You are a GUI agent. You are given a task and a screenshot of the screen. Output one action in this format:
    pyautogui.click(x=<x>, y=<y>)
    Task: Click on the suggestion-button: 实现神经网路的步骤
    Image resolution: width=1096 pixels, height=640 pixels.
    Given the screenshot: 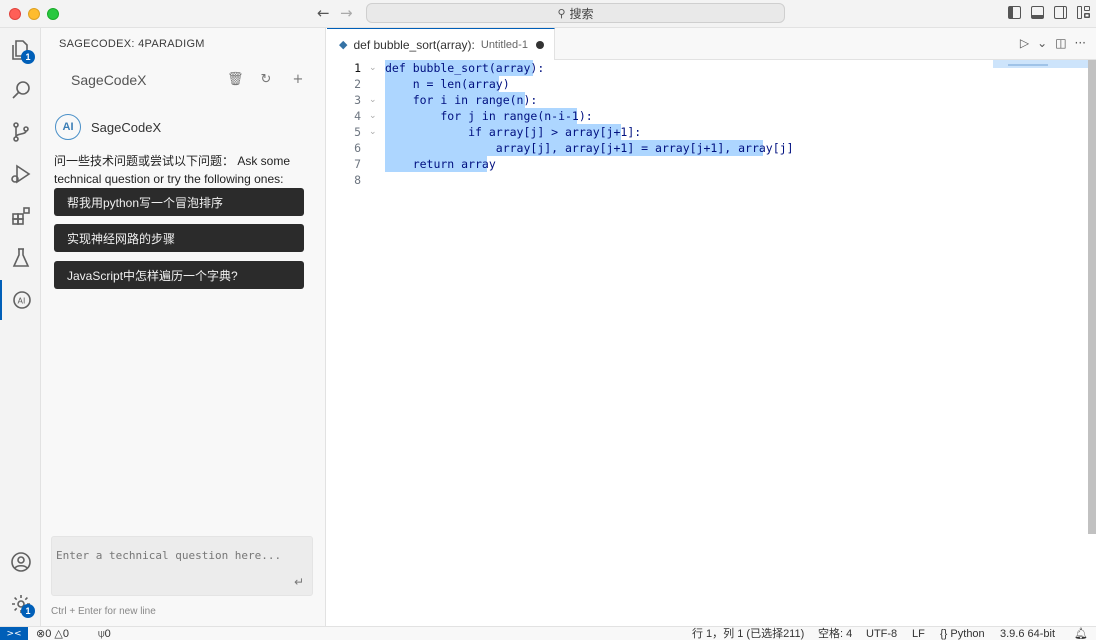 What is the action you would take?
    pyautogui.click(x=179, y=238)
    